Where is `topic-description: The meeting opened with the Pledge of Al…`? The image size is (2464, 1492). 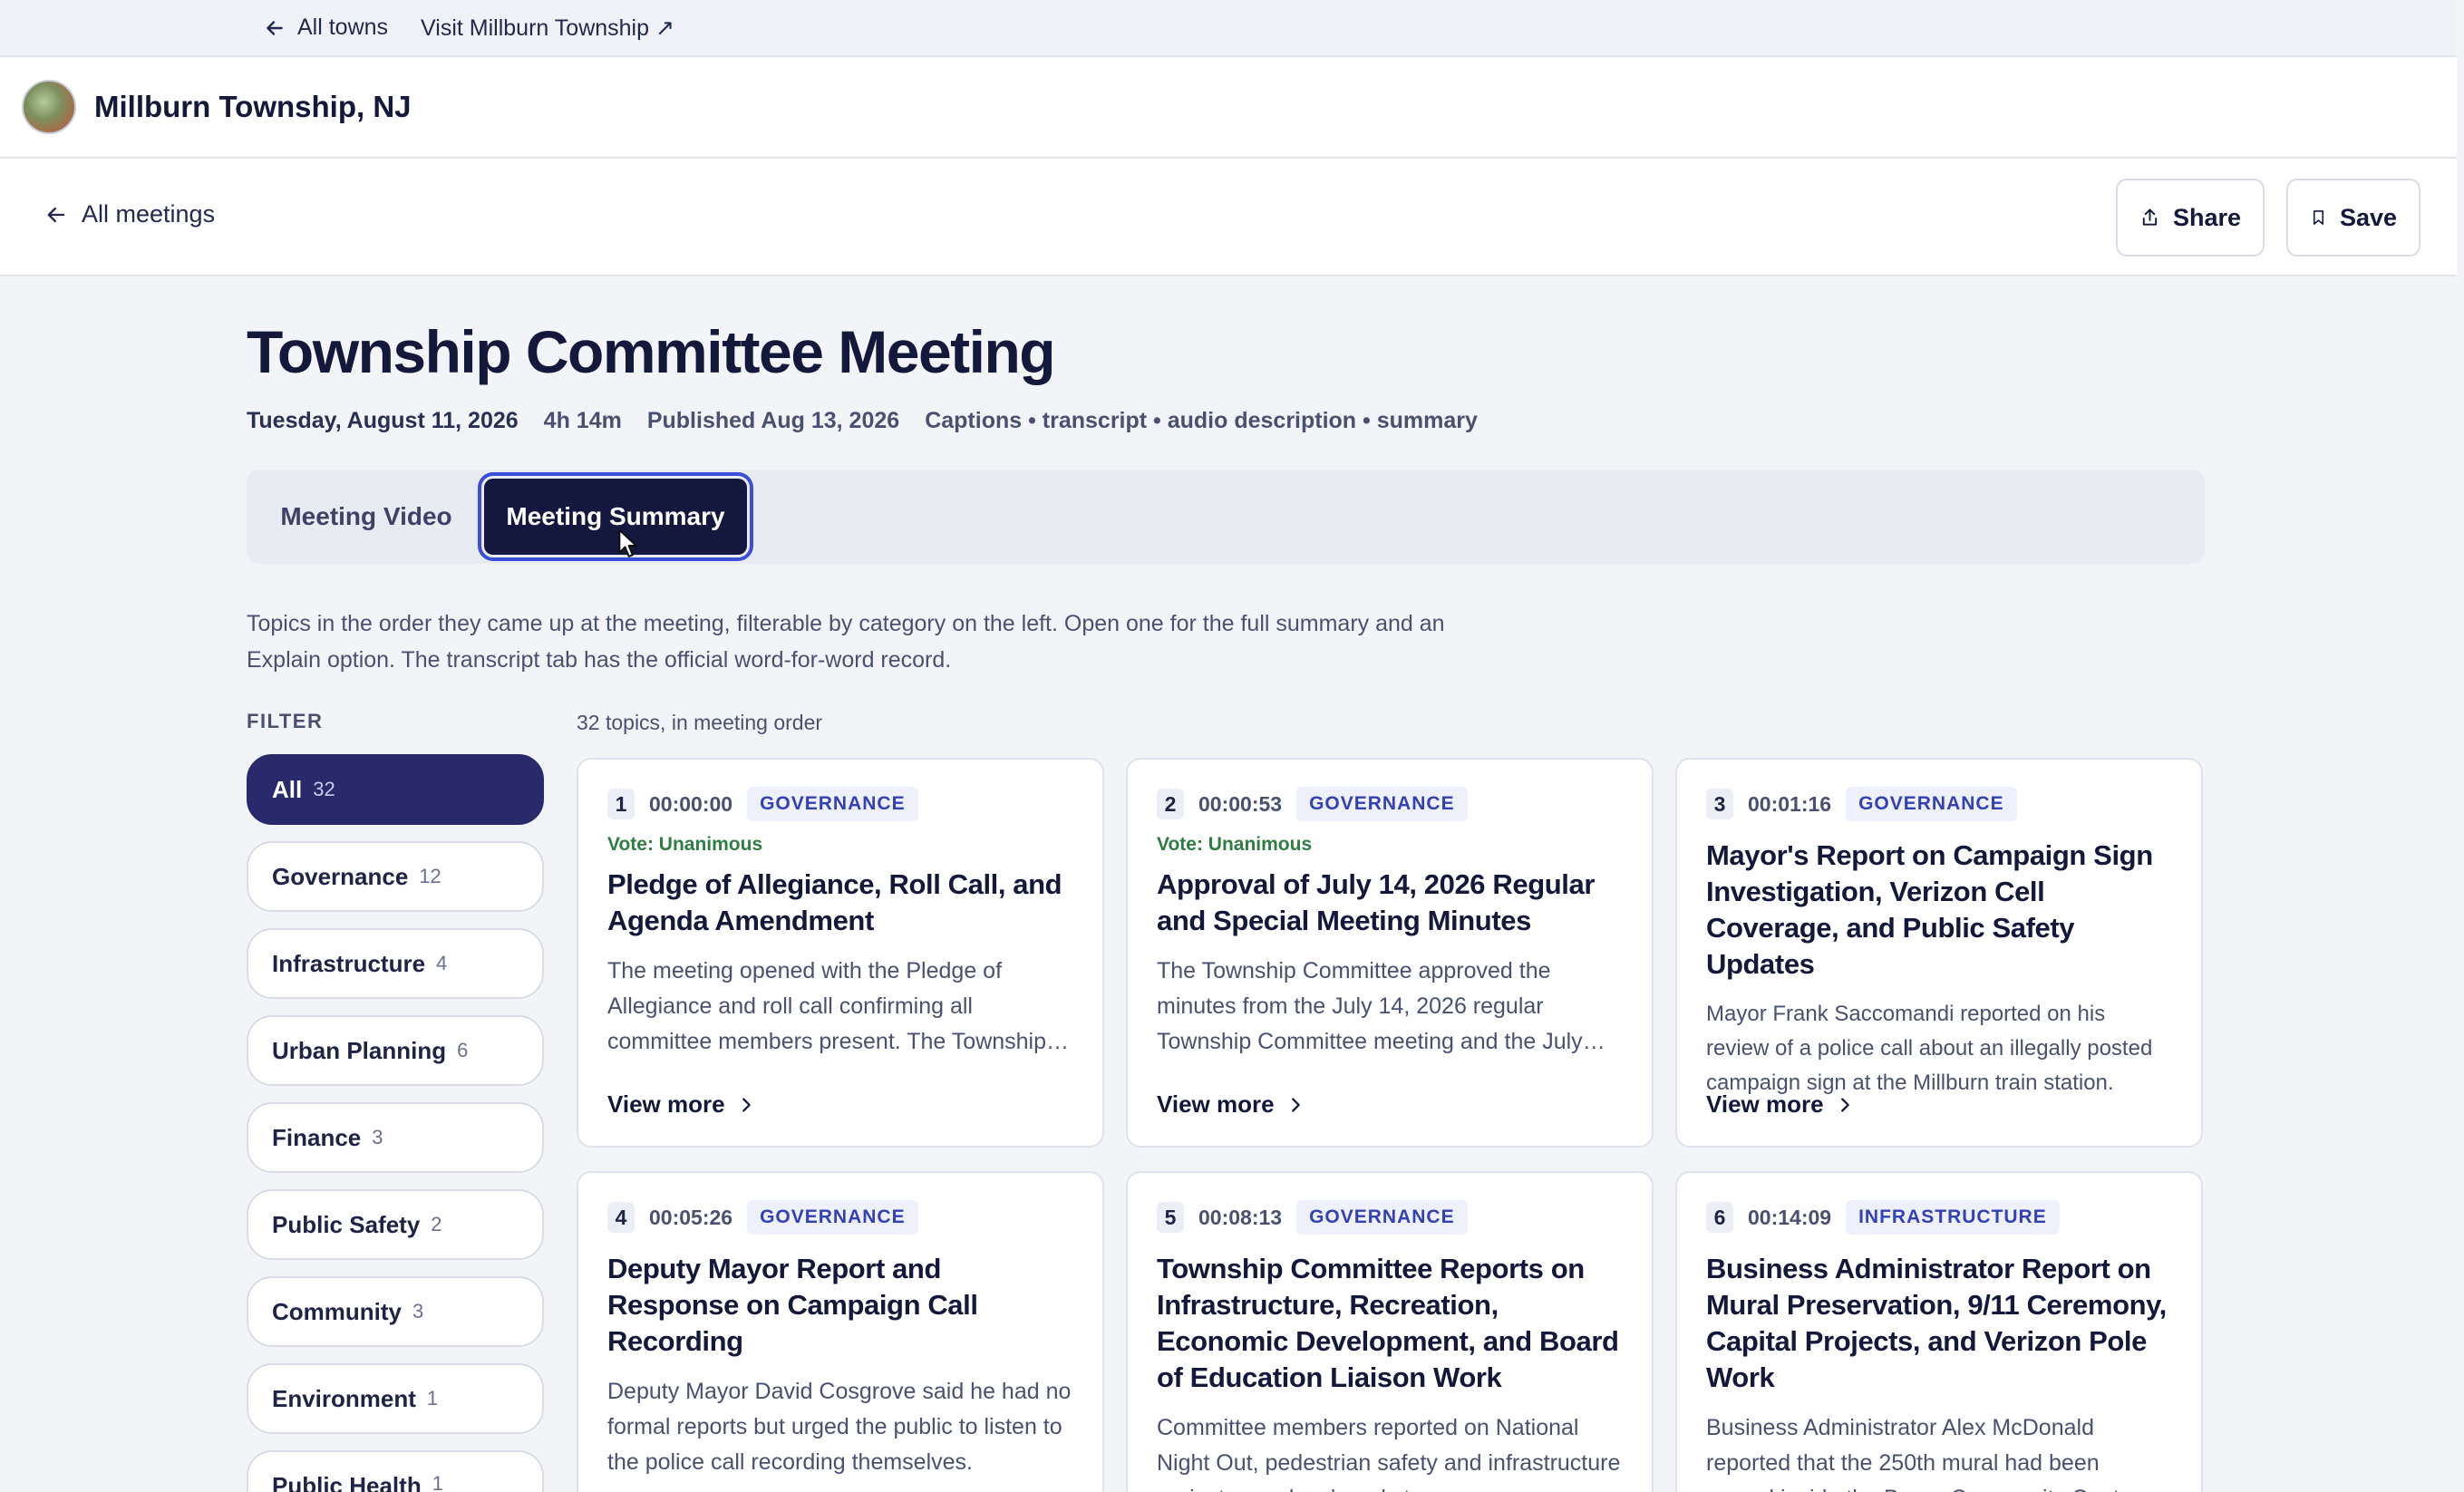 topic-description: The meeting opened with the Pledge of Al… is located at coordinates (827, 1006).